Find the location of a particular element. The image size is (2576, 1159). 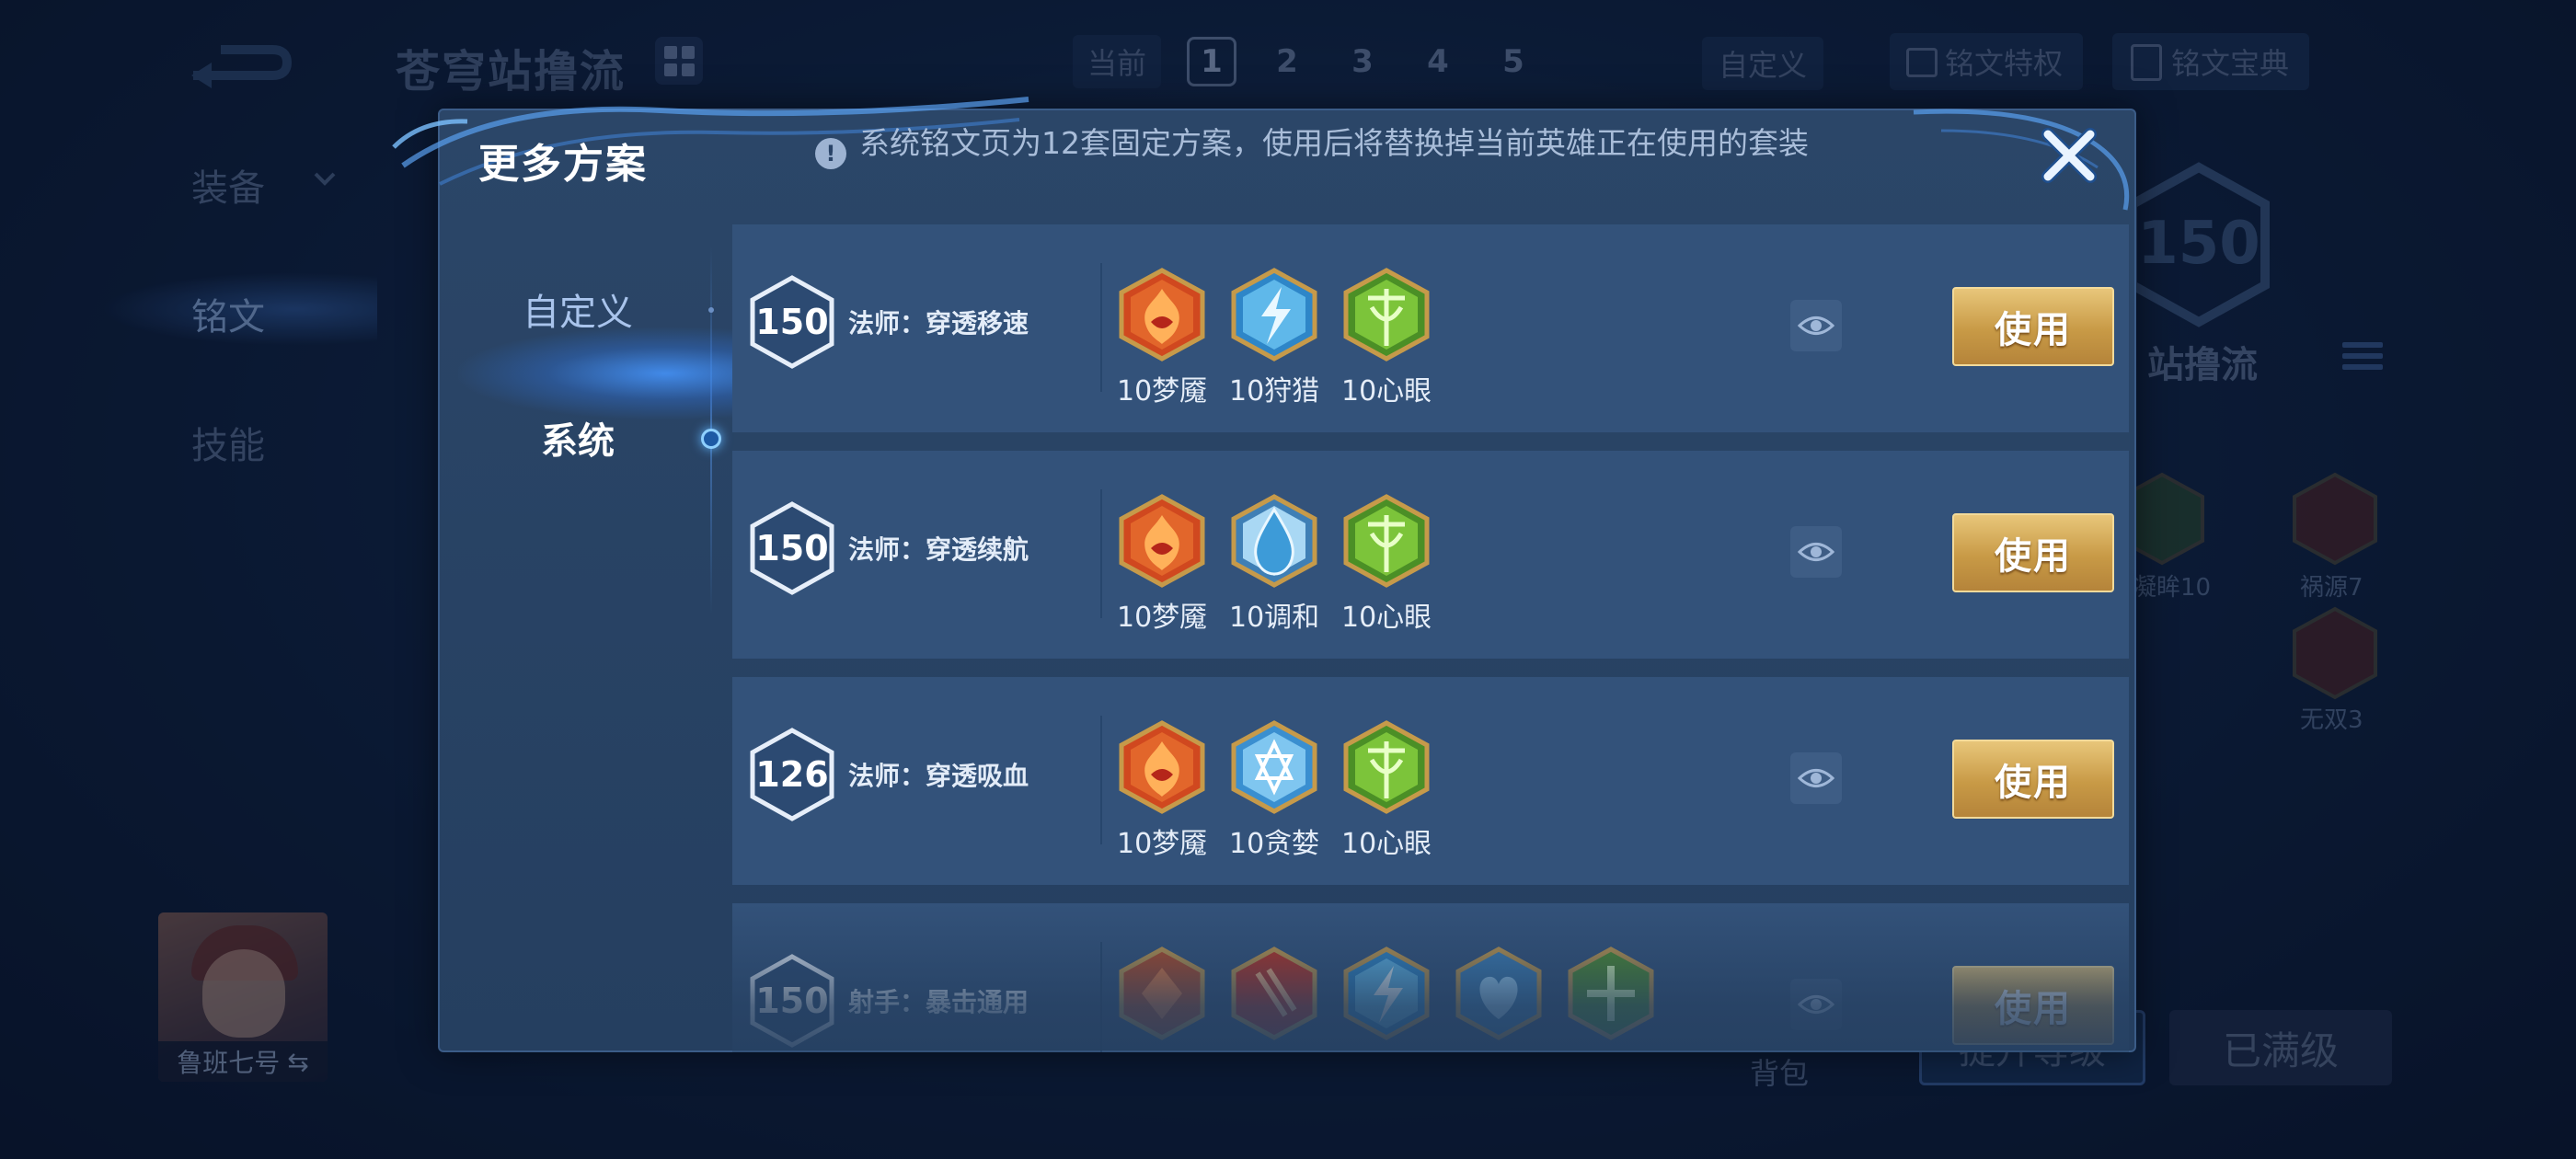

decorative-swirl-icon is located at coordinates (2021, 160).